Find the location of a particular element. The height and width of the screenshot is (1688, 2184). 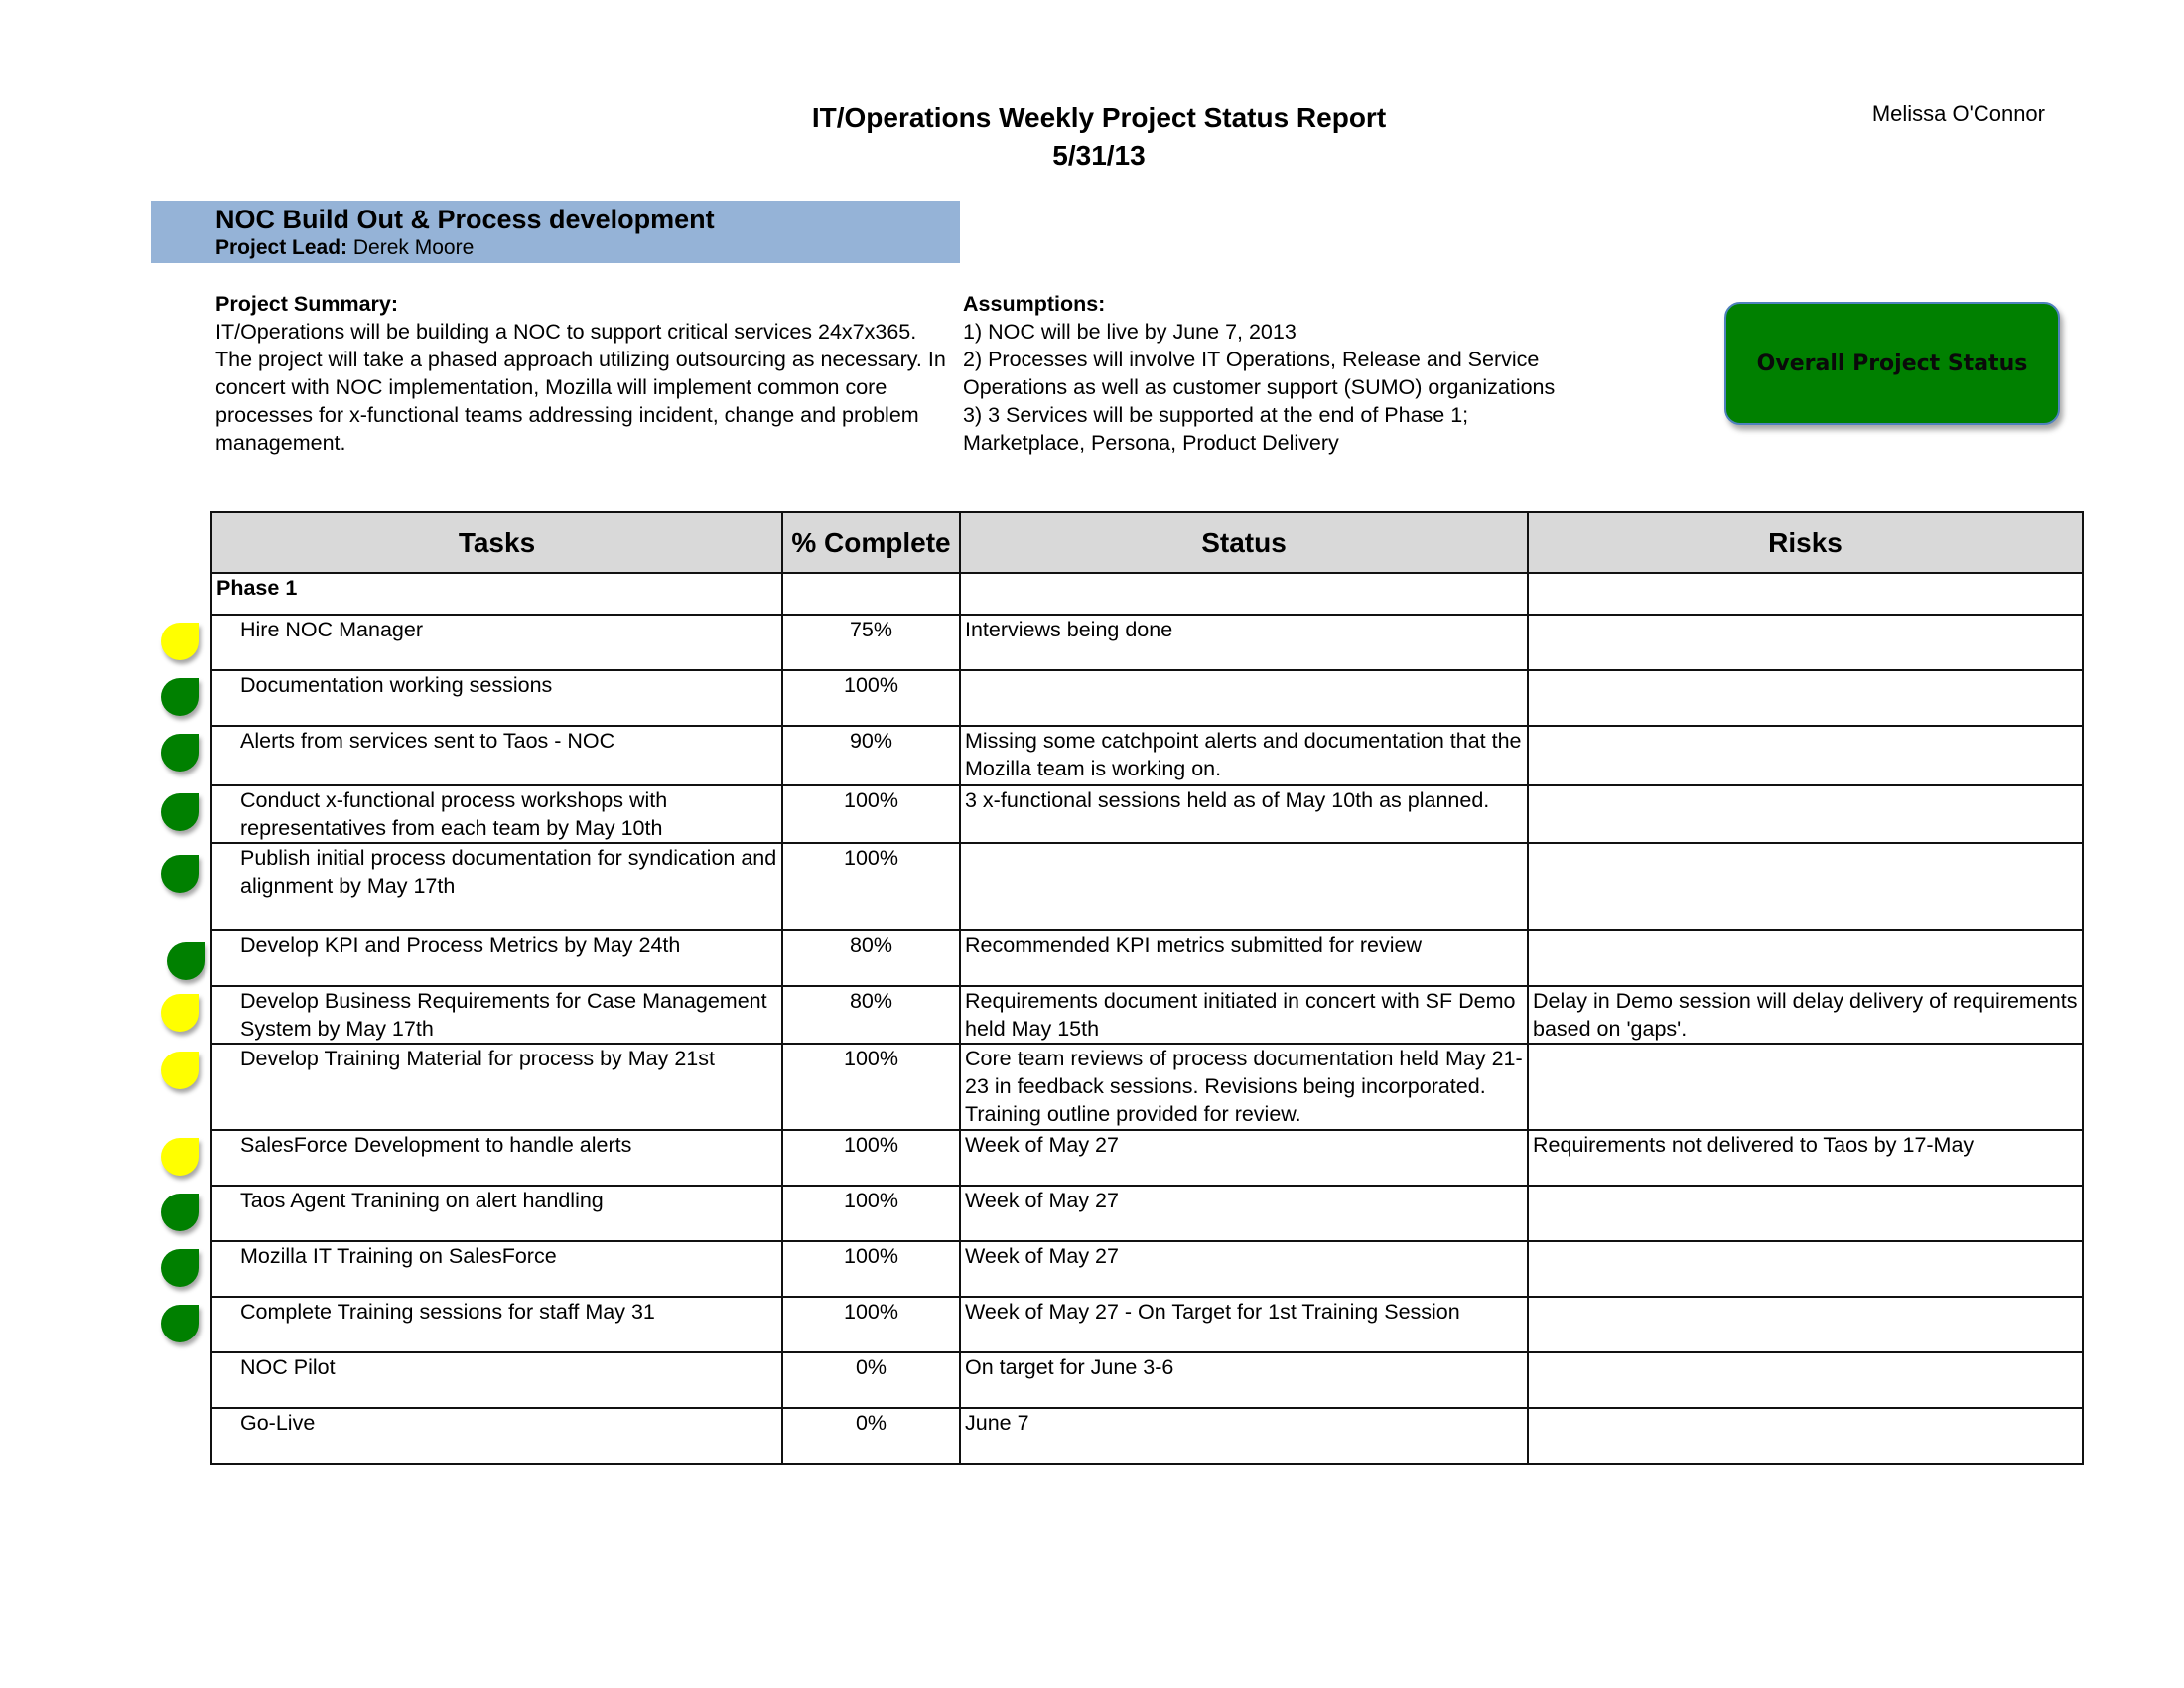

table-row: NOC Pilot 0% On target for June 3-6 is located at coordinates (1147, 1380).